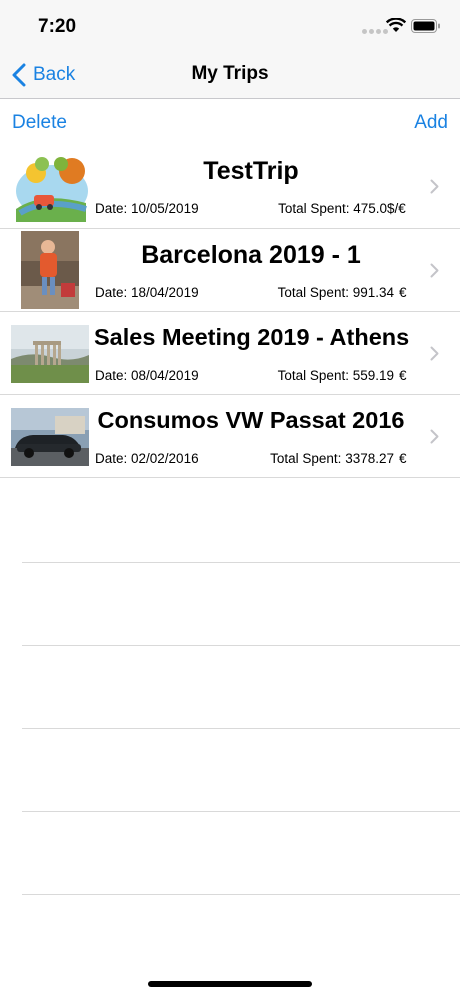 The height and width of the screenshot is (996, 460). I want to click on page-title: My Trips, so click(230, 73).